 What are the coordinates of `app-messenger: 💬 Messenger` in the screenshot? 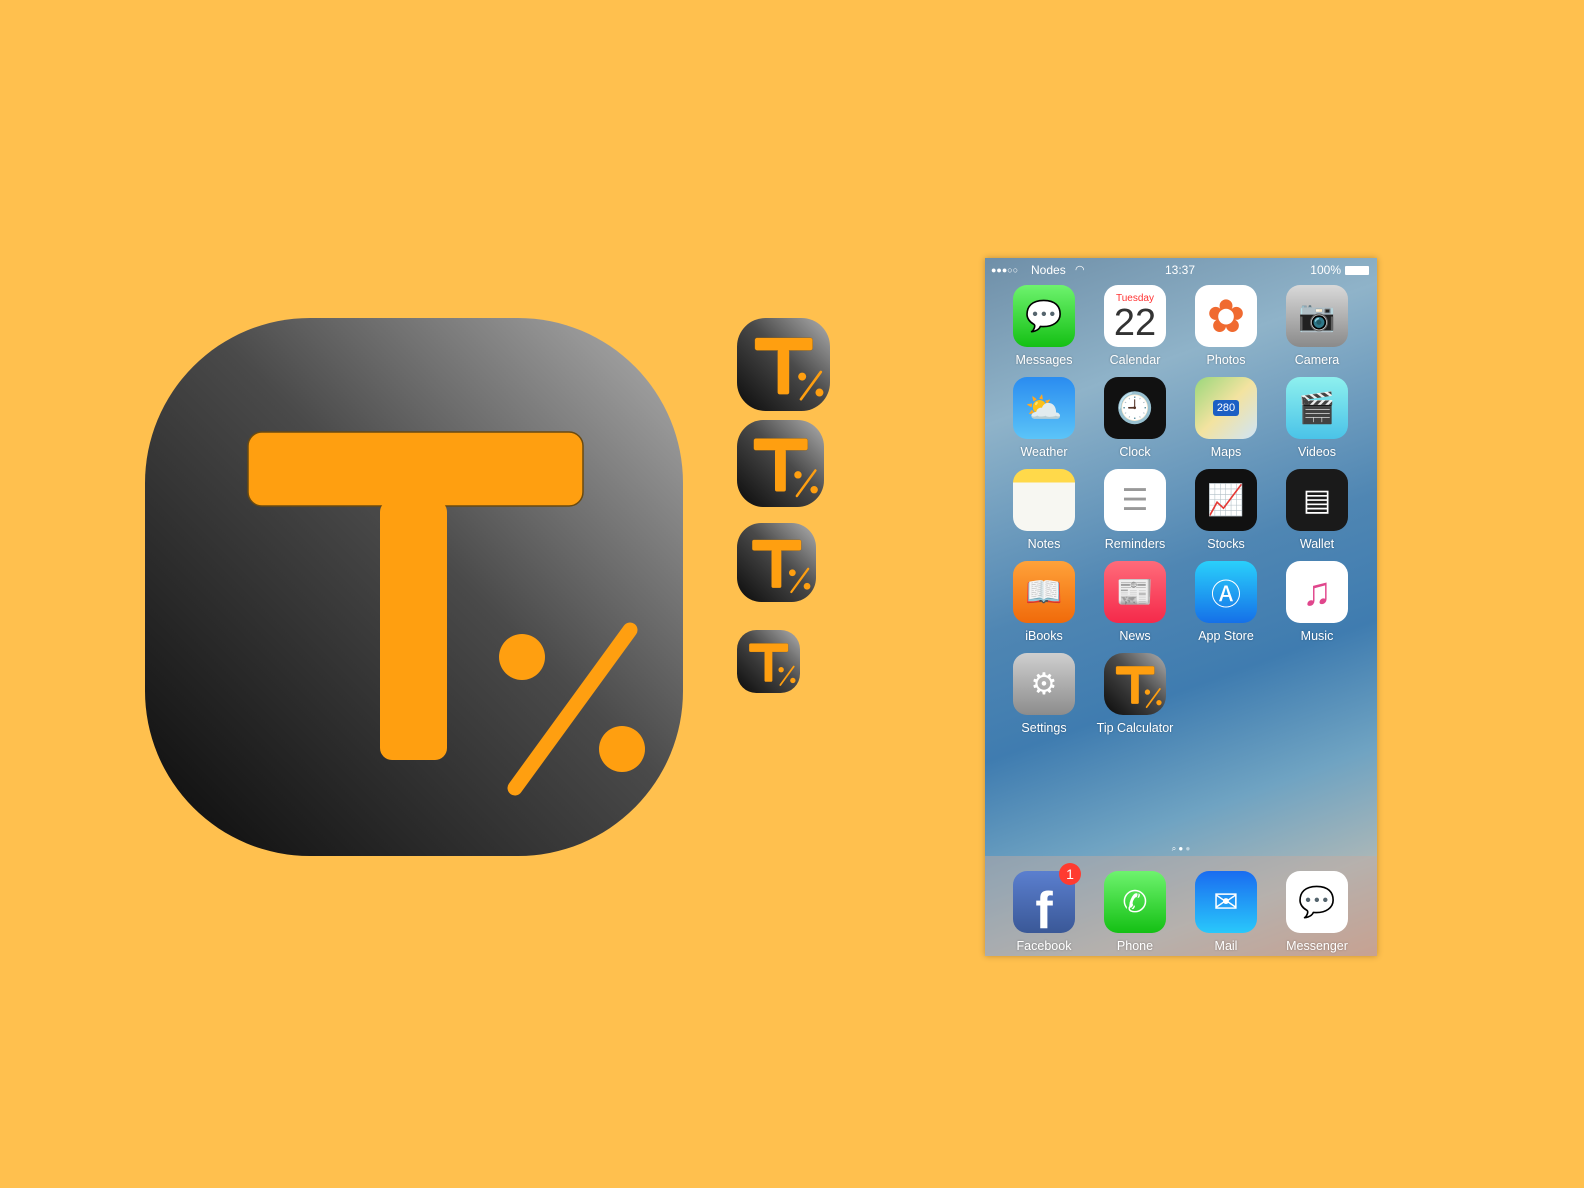 It's located at (1317, 912).